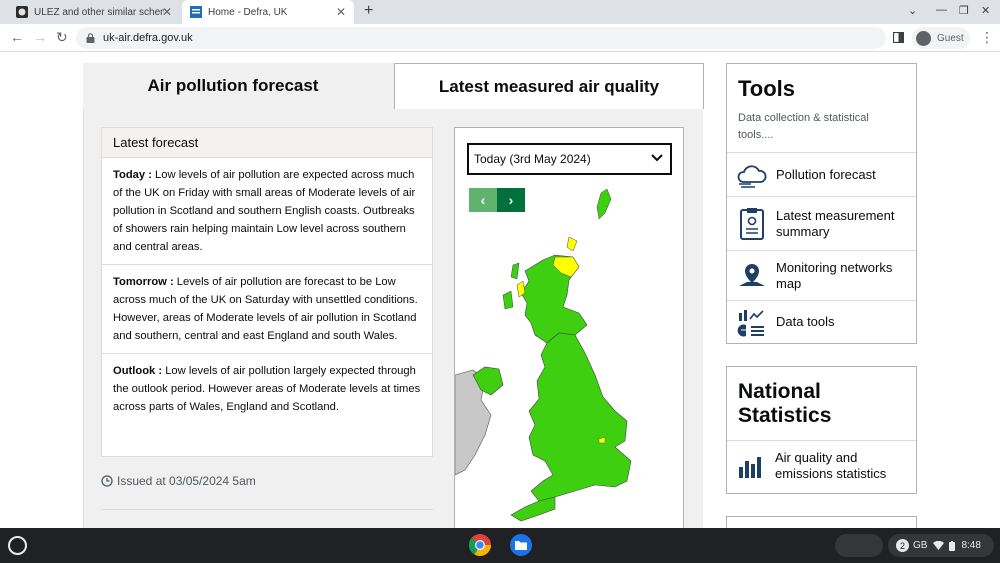 This screenshot has width=1000, height=563. I want to click on air-quality-statistics-link: Air quality and emissions statistics, so click(821, 466).